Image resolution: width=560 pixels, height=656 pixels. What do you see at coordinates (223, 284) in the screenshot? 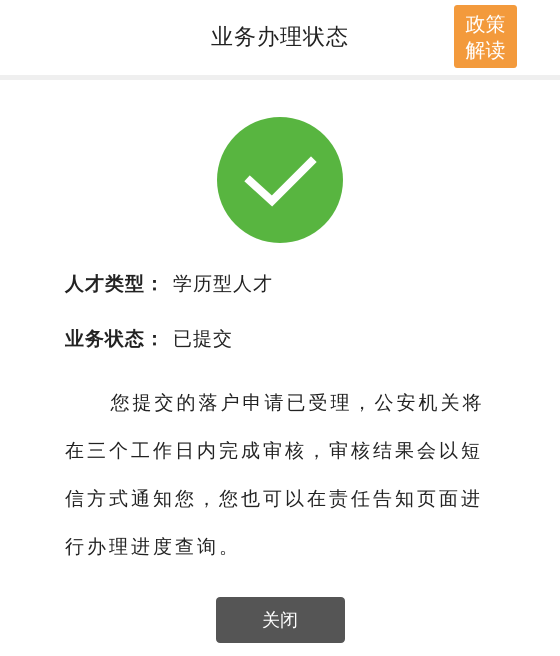
I see `field-value: 学历型人才` at bounding box center [223, 284].